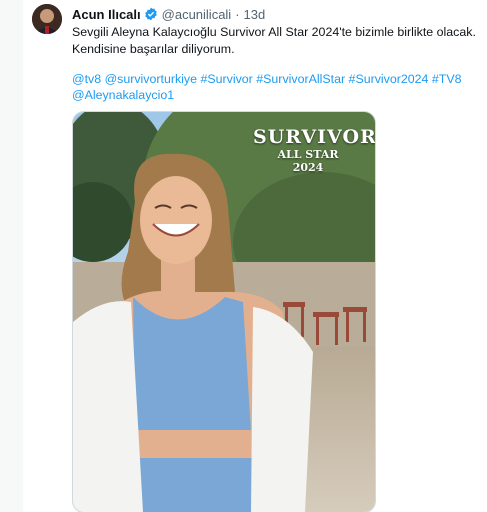 This screenshot has height=512, width=487. Describe the element at coordinates (47, 19) in the screenshot. I see `avatar` at that location.